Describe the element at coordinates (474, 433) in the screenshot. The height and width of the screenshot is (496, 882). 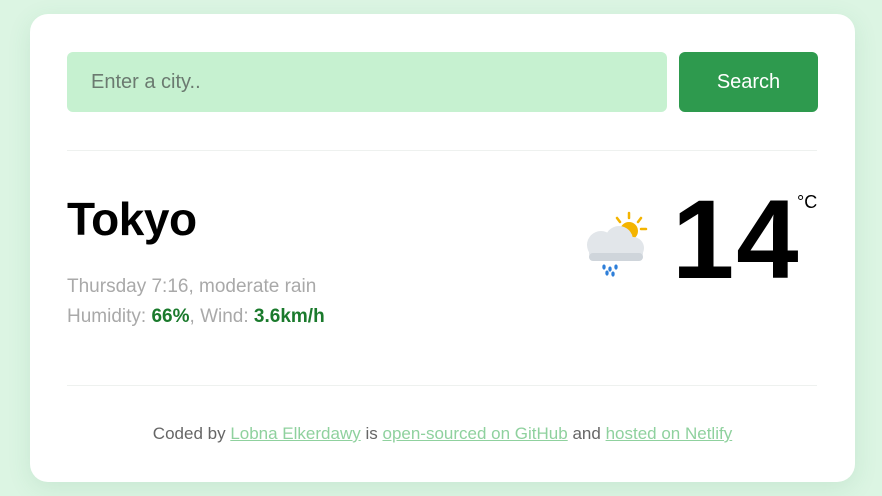
I see `github-link: open-sourced on GitHub` at that location.